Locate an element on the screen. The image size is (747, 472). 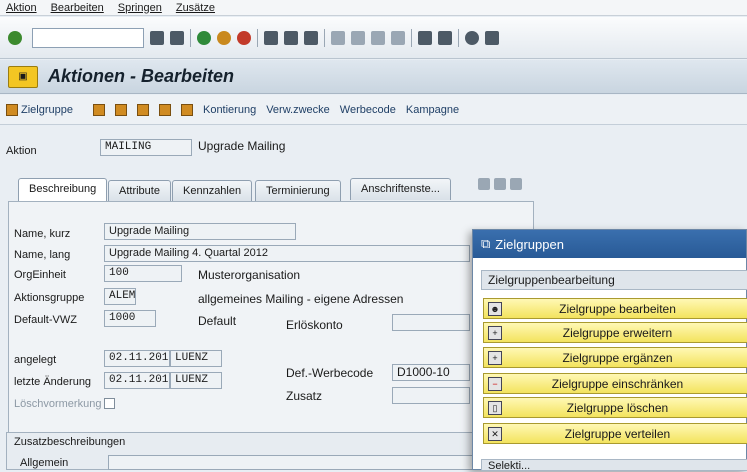
aenderung-date-field: 02.11.2012 is located at coordinates (137, 380).